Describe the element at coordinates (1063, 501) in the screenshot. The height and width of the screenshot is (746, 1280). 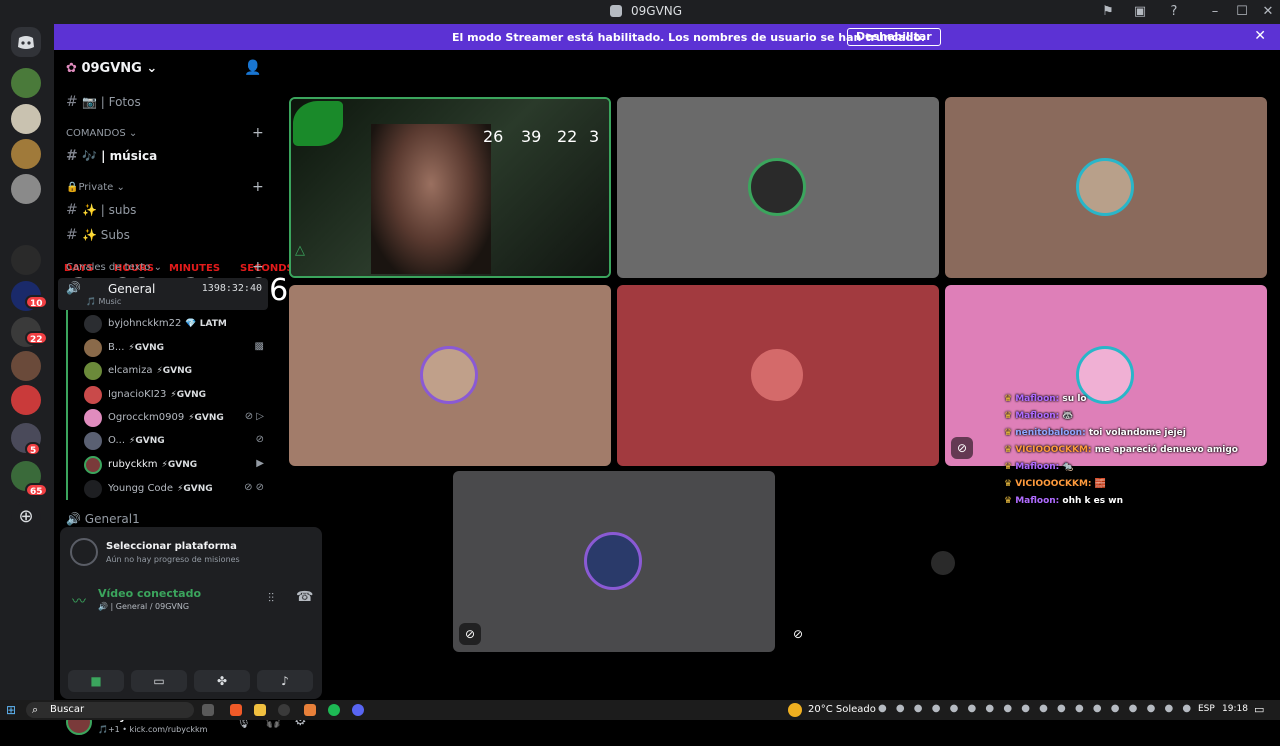
I see `chat-message: ♛ Mafloon: ohh k es wn` at that location.